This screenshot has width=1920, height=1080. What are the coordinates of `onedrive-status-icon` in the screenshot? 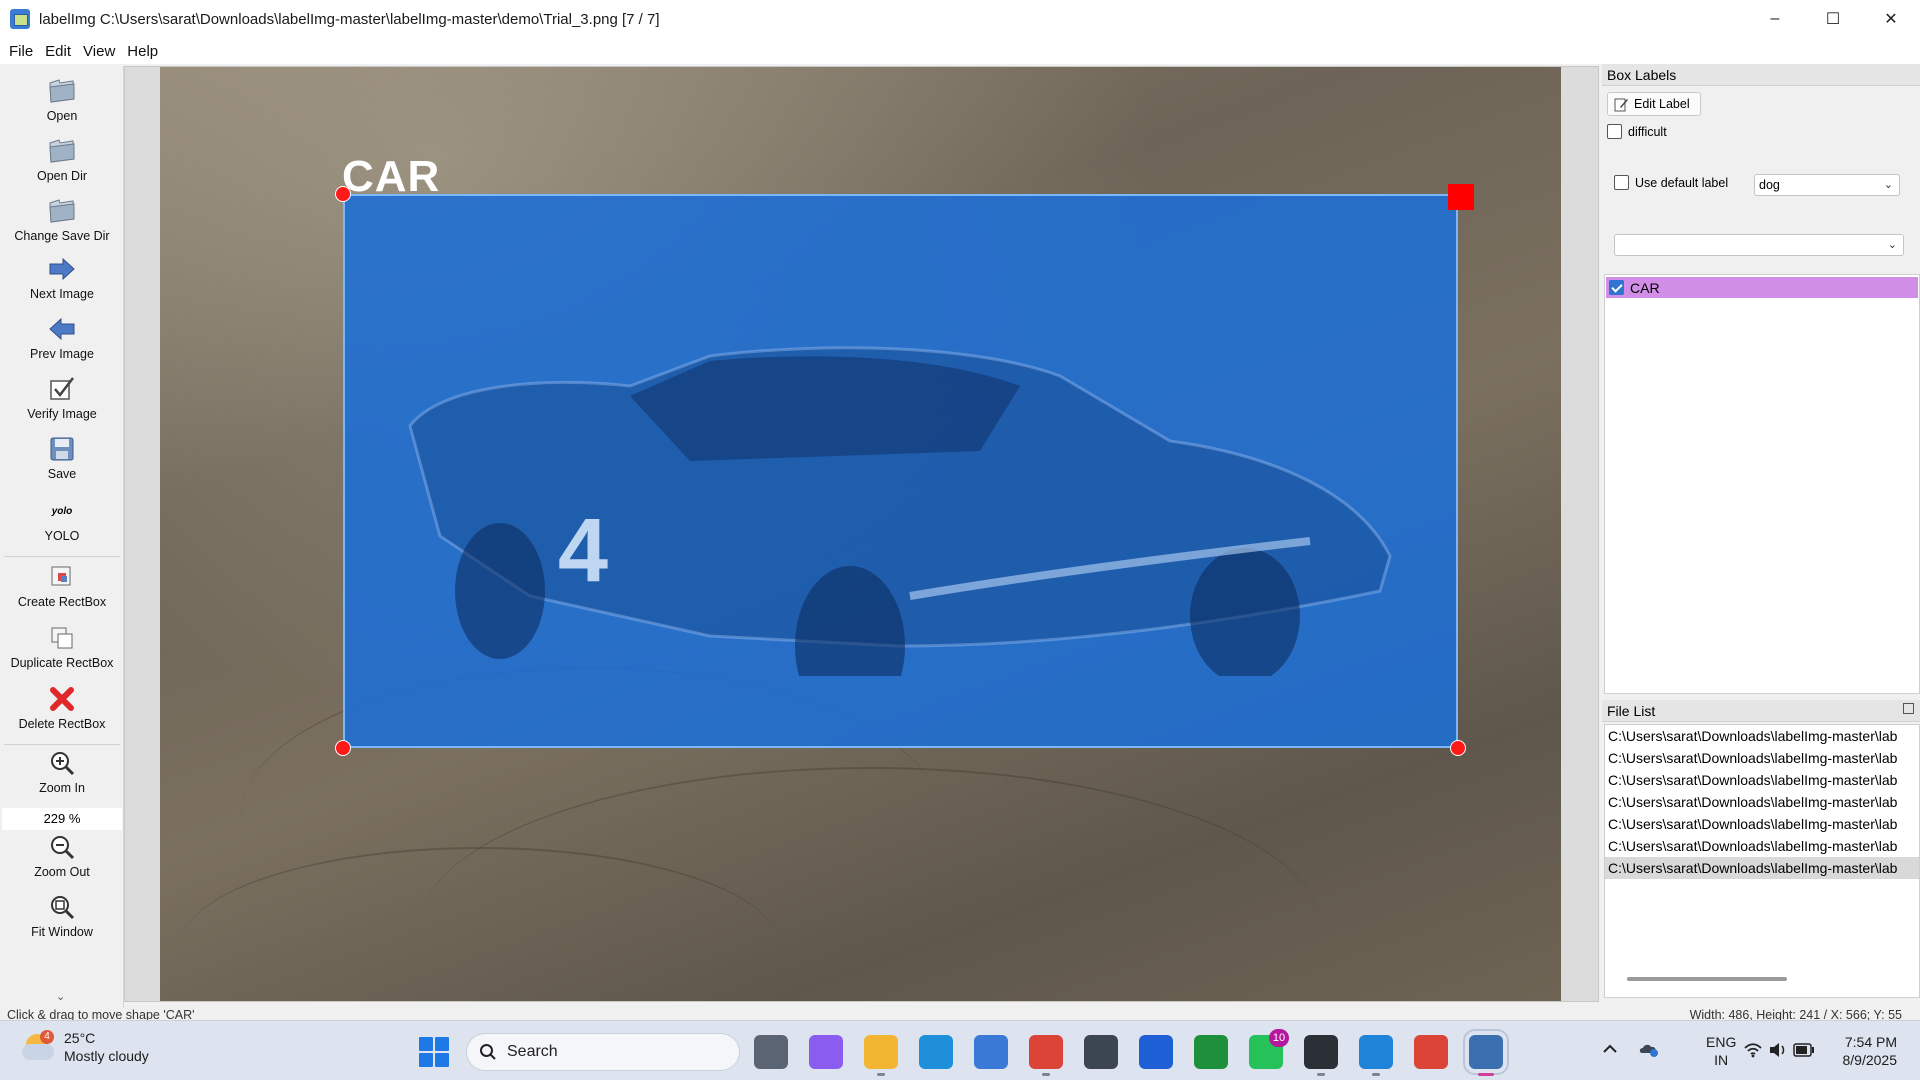 It's located at (1649, 1049).